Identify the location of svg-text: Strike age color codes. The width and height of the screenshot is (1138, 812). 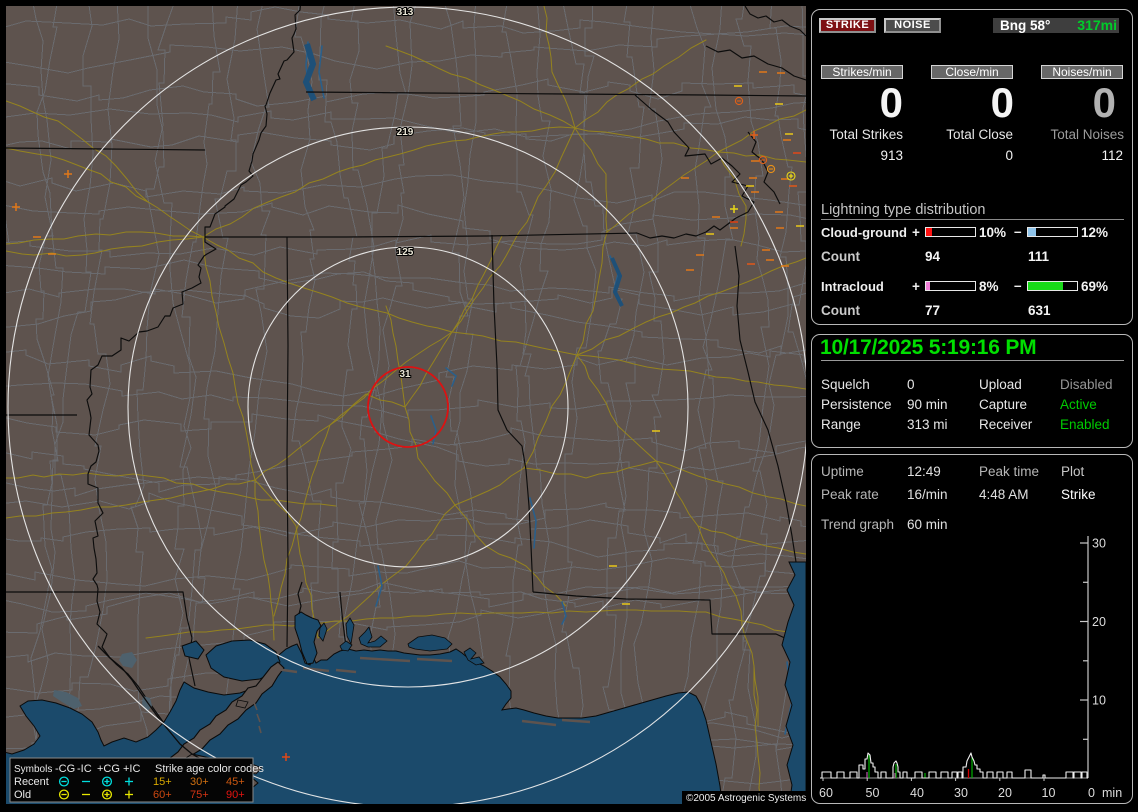
(209, 769).